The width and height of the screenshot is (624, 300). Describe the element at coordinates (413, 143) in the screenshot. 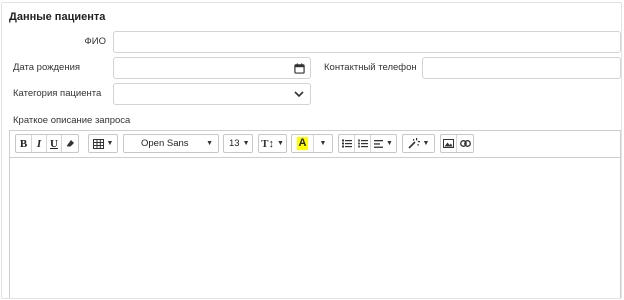

I see `magic-wand-icon` at that location.